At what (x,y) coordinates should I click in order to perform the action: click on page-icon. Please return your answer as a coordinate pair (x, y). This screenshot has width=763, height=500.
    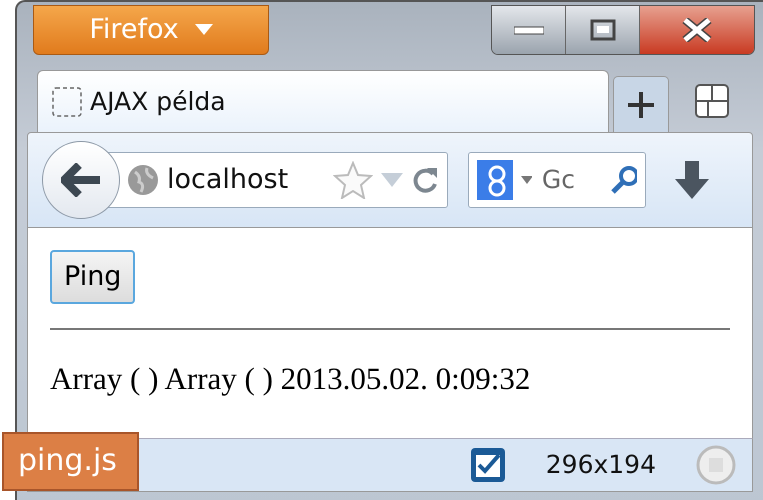
    Looking at the image, I should click on (67, 101).